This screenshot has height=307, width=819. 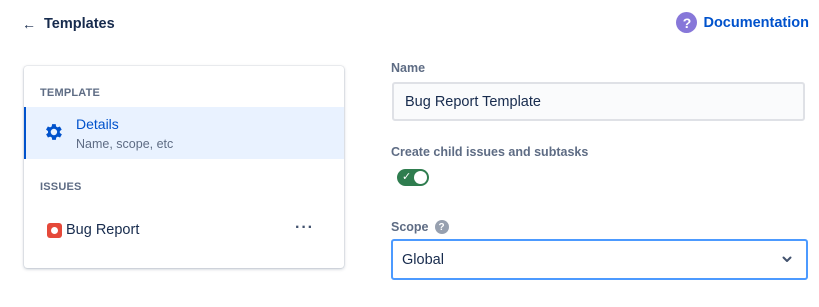 I want to click on scope-label-row: Scope ?, so click(x=420, y=227).